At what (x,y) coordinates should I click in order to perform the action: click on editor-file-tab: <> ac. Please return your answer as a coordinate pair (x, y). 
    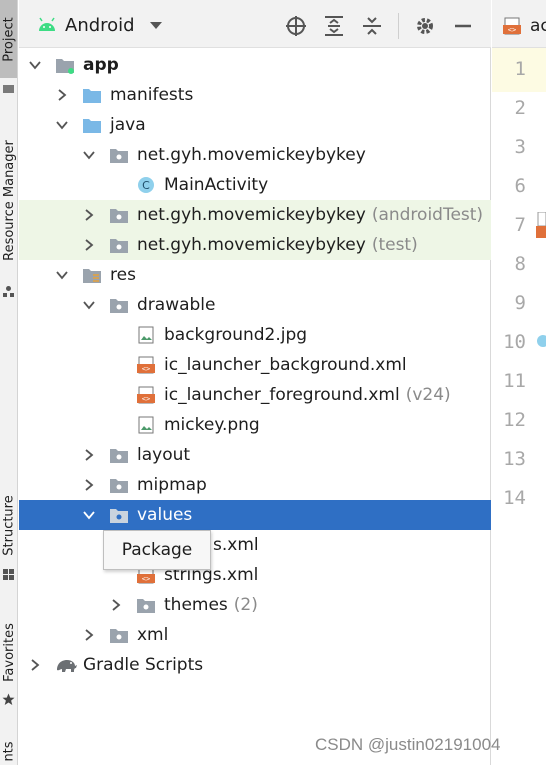
    Looking at the image, I should click on (524, 26).